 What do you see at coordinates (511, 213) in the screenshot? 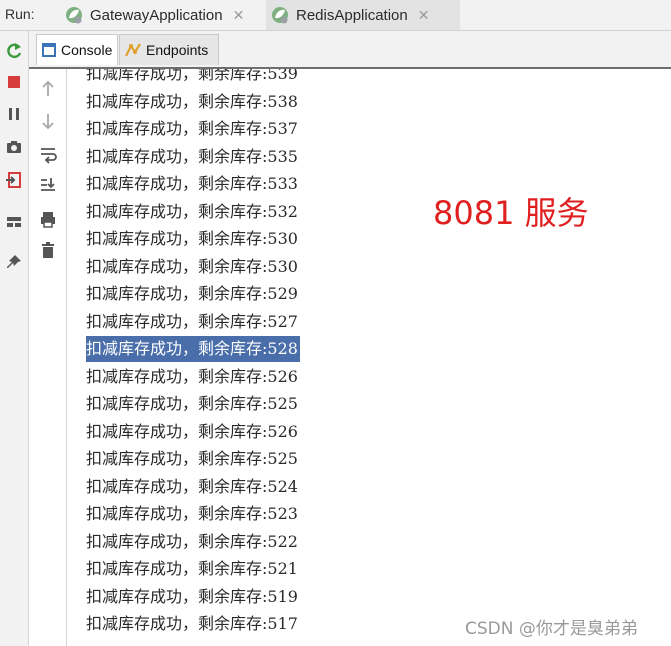
I see `service-annotation: 8081 服务` at bounding box center [511, 213].